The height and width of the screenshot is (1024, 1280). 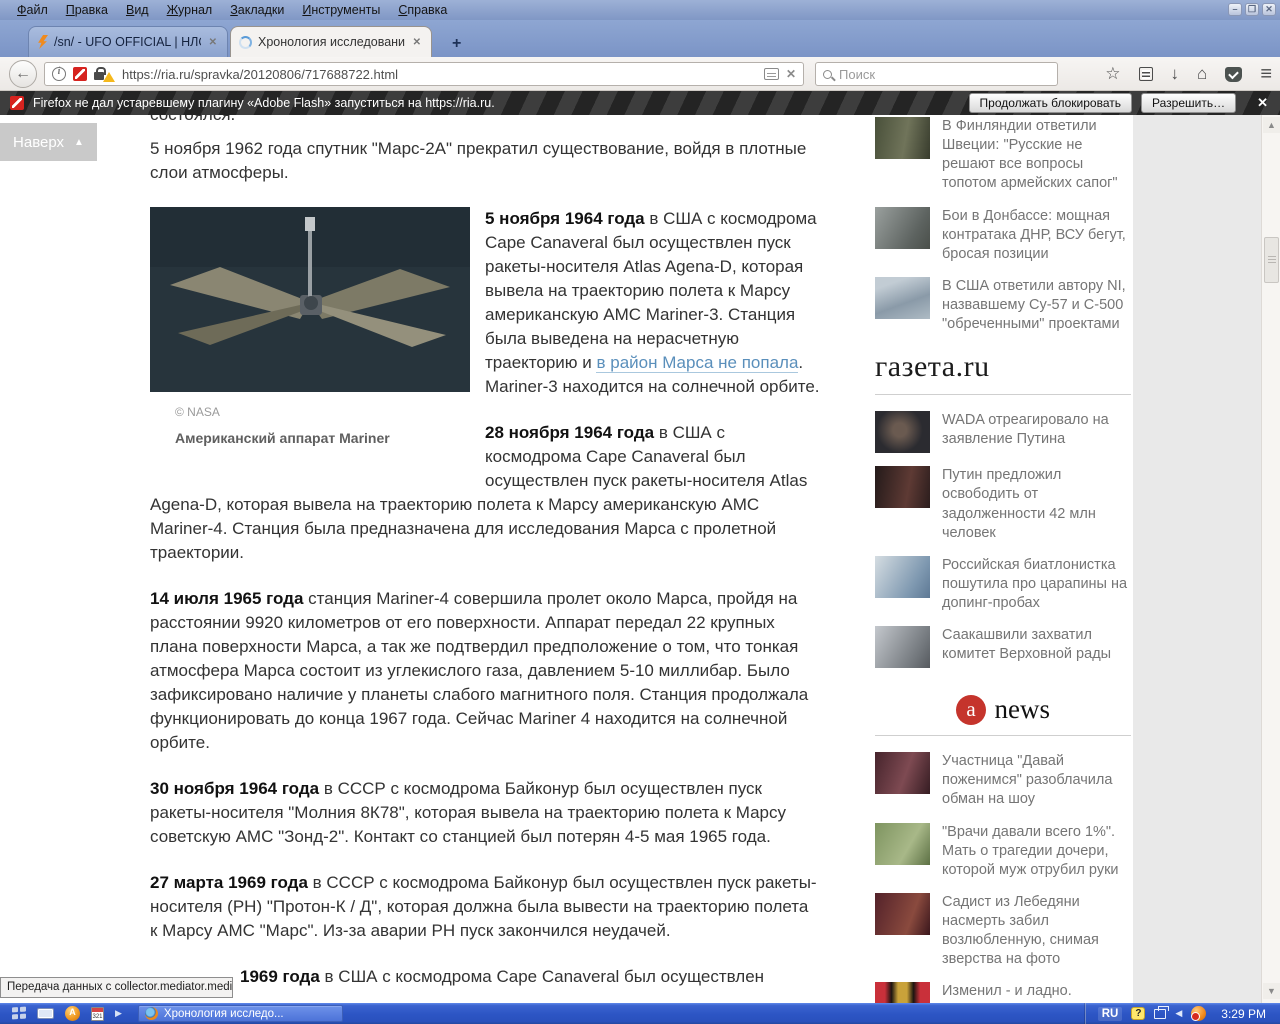 I want to click on image-credit: © NASA, so click(x=197, y=412).